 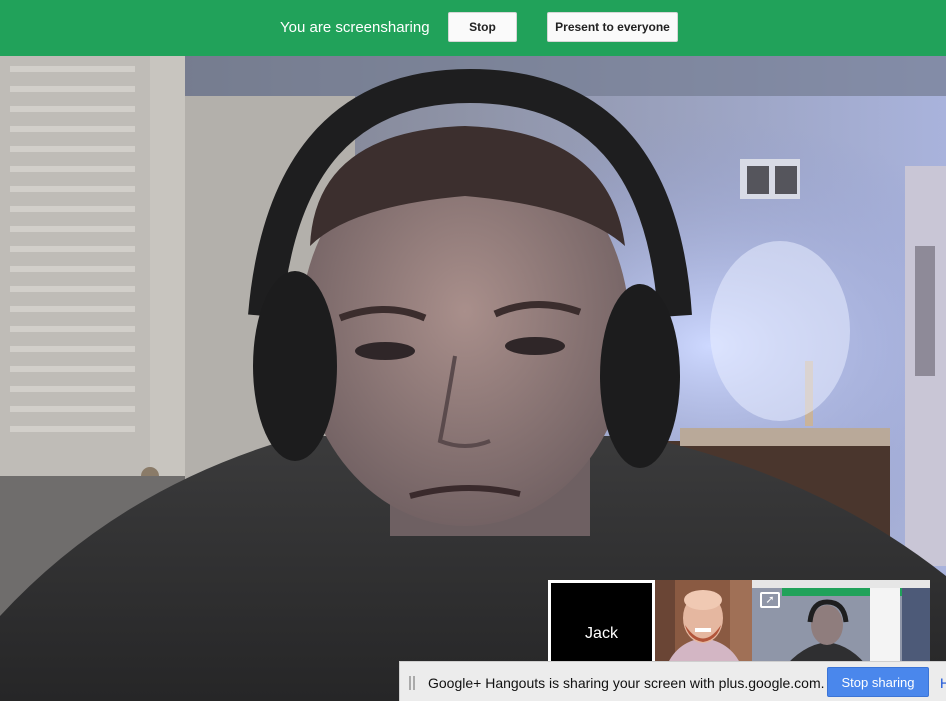 I want to click on present-to-everyone-button: Present to everyone, so click(x=612, y=27).